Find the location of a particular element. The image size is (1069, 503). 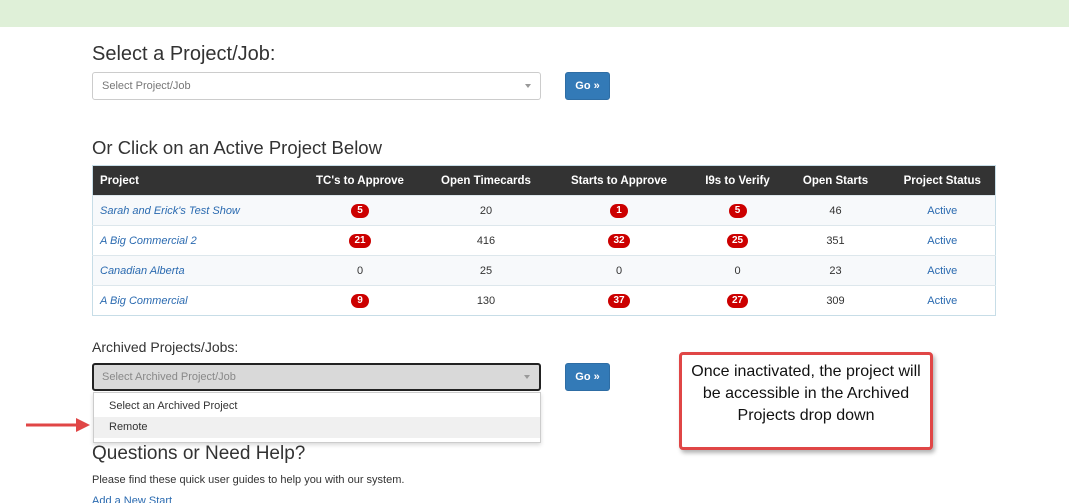

tc-approve-cell: 9 is located at coordinates (360, 300).